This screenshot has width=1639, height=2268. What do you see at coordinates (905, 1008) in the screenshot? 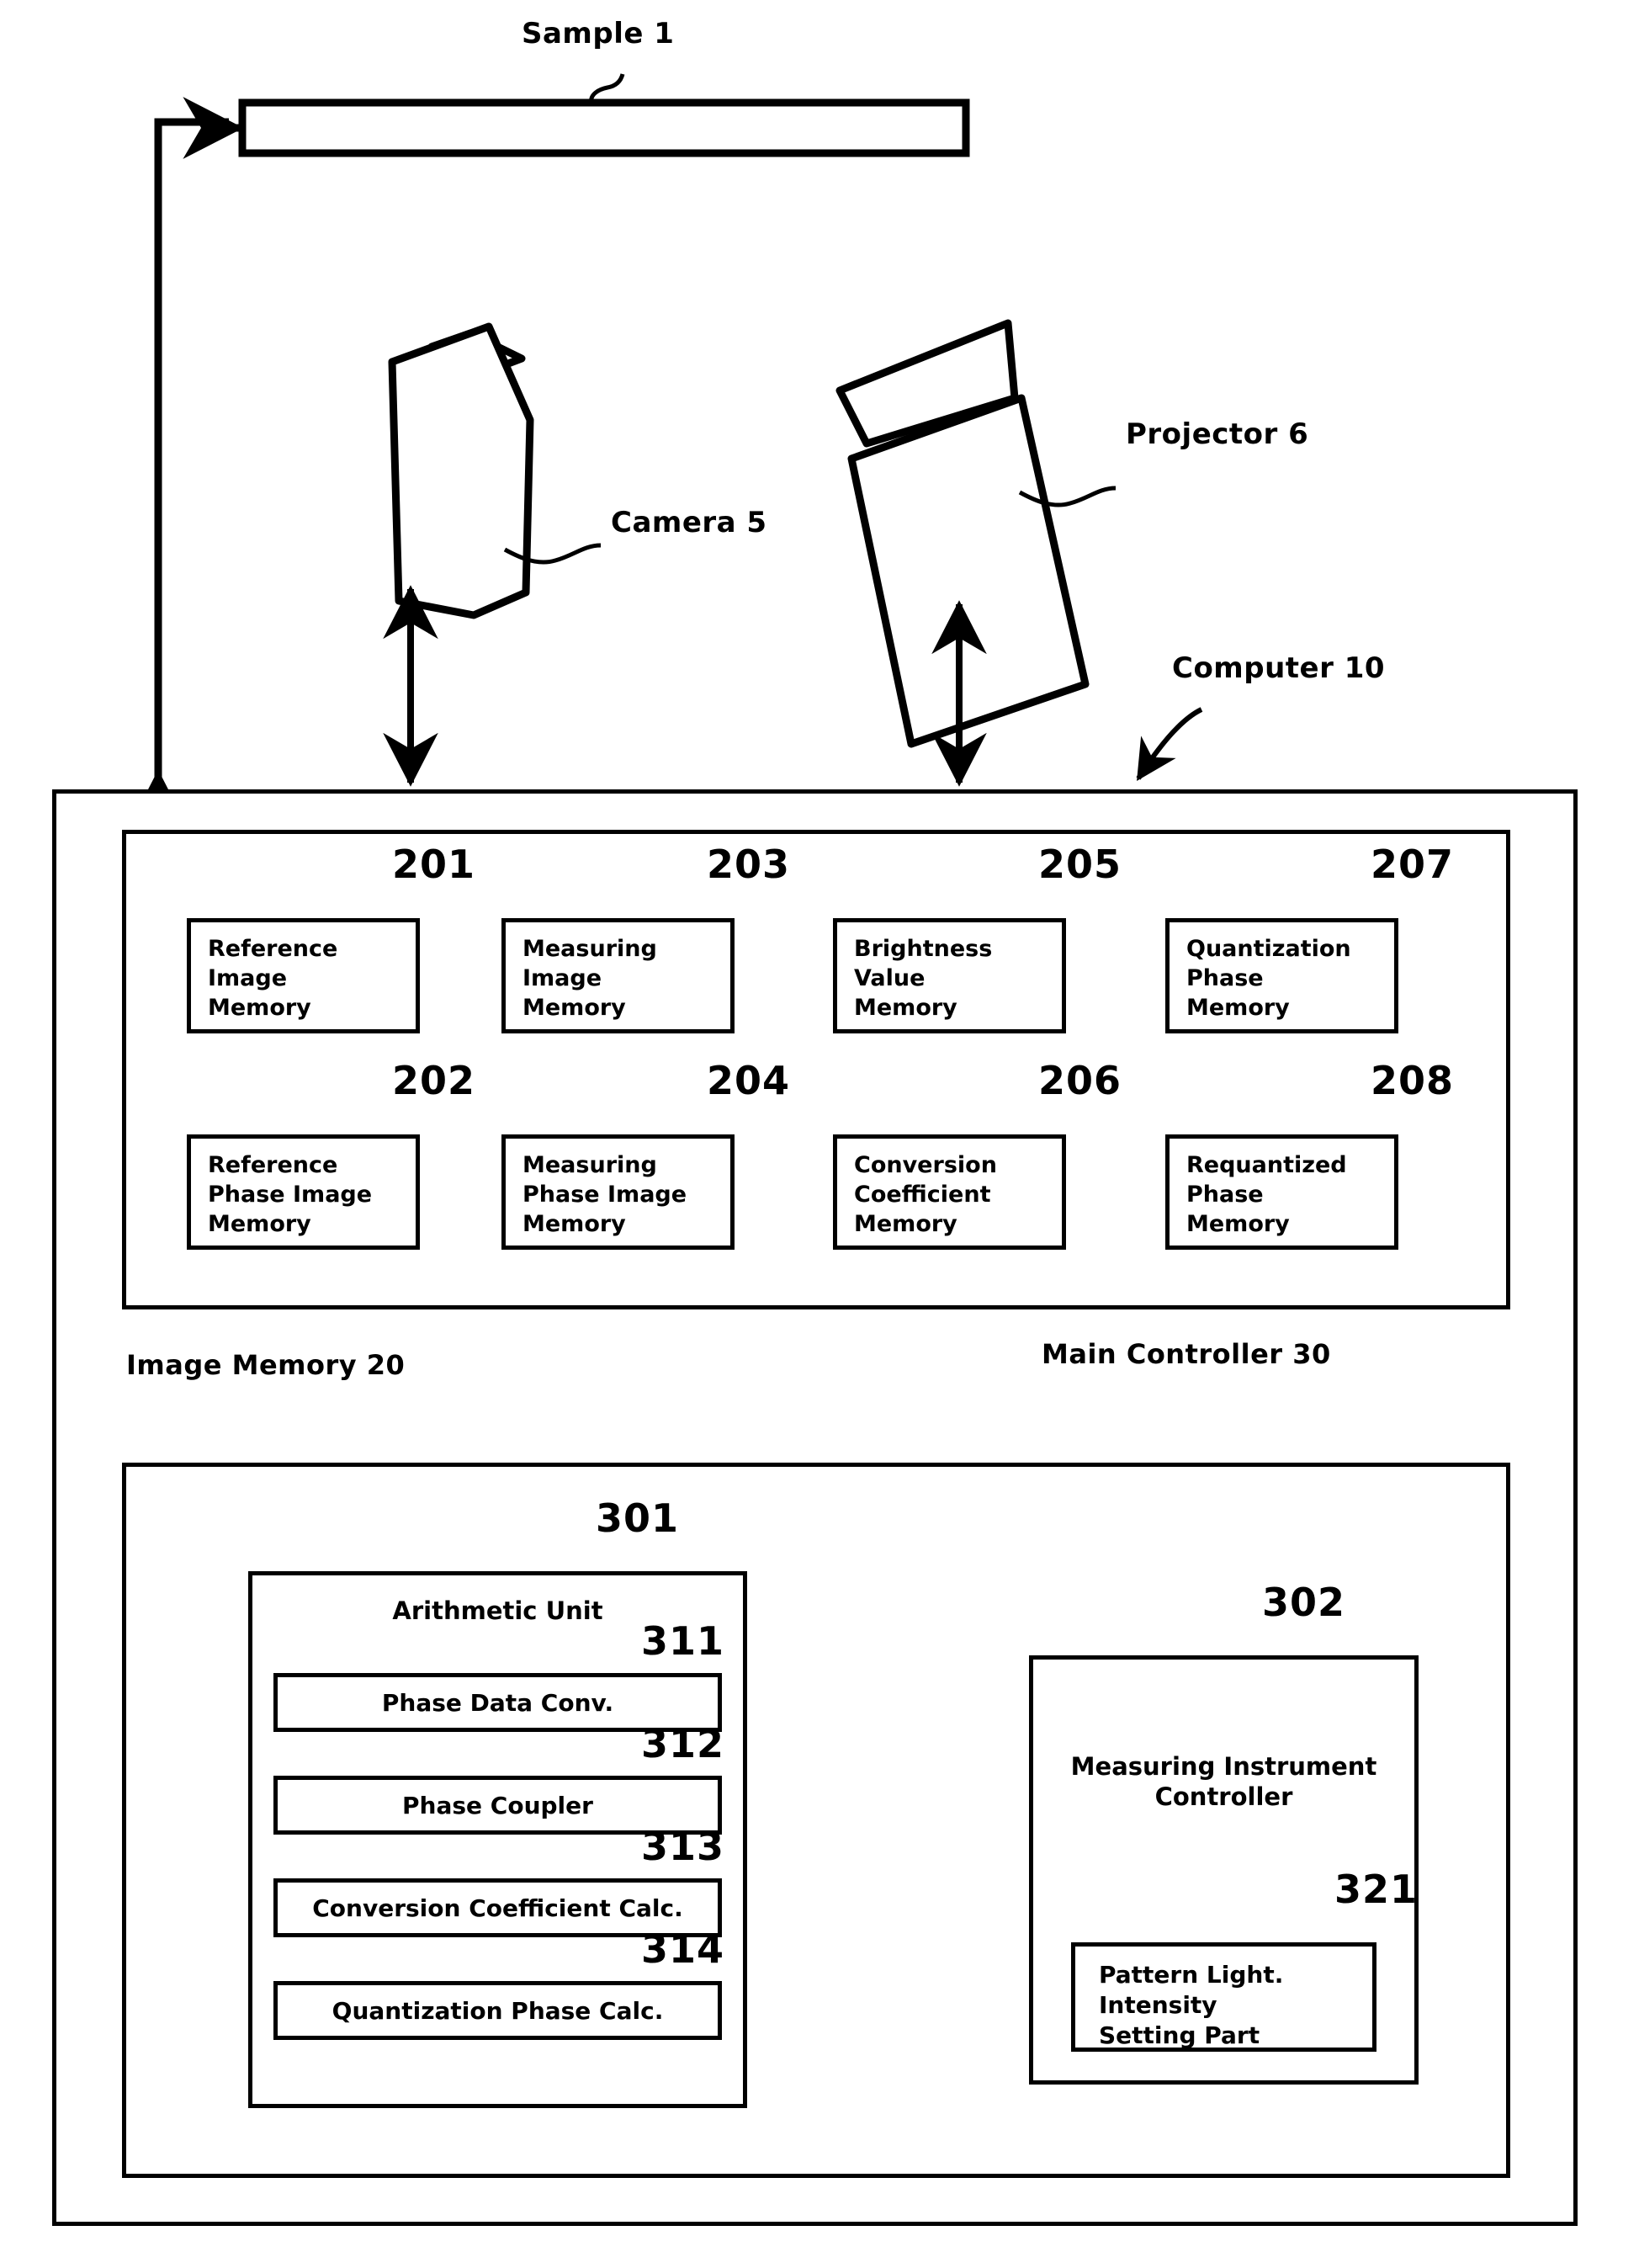
I see `memory-cell-205-line3: Memory` at bounding box center [905, 1008].